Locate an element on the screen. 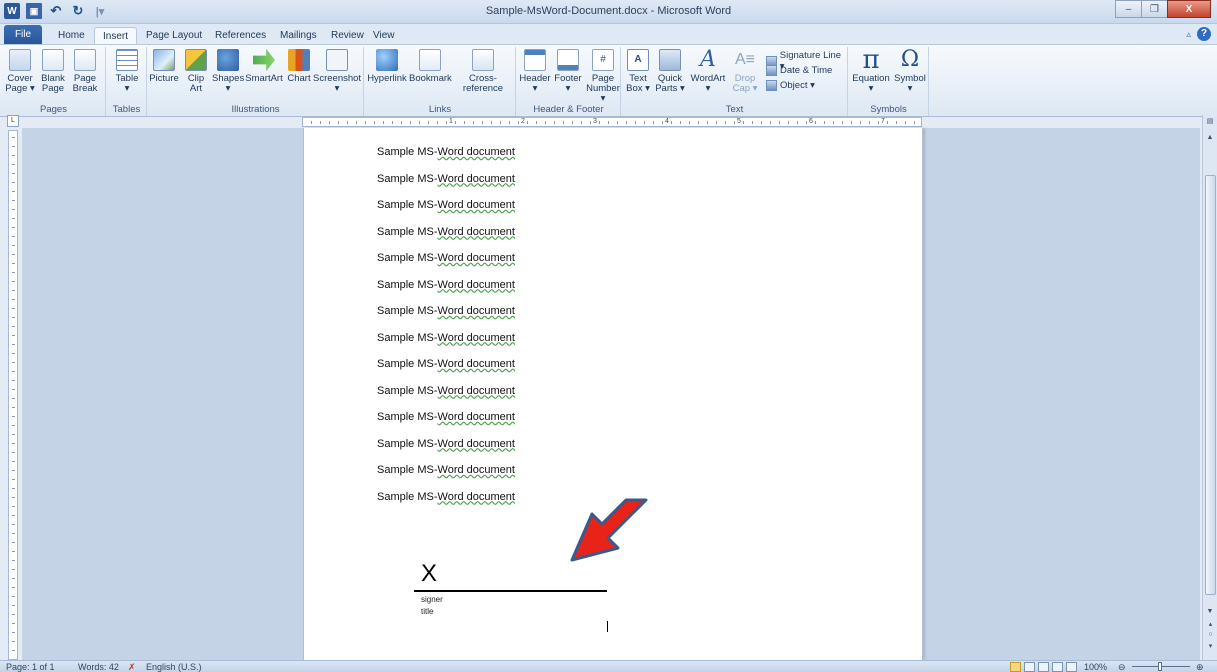 The width and height of the screenshot is (1217, 672). screenshot-button: Screenshot ▾ is located at coordinates (337, 71).